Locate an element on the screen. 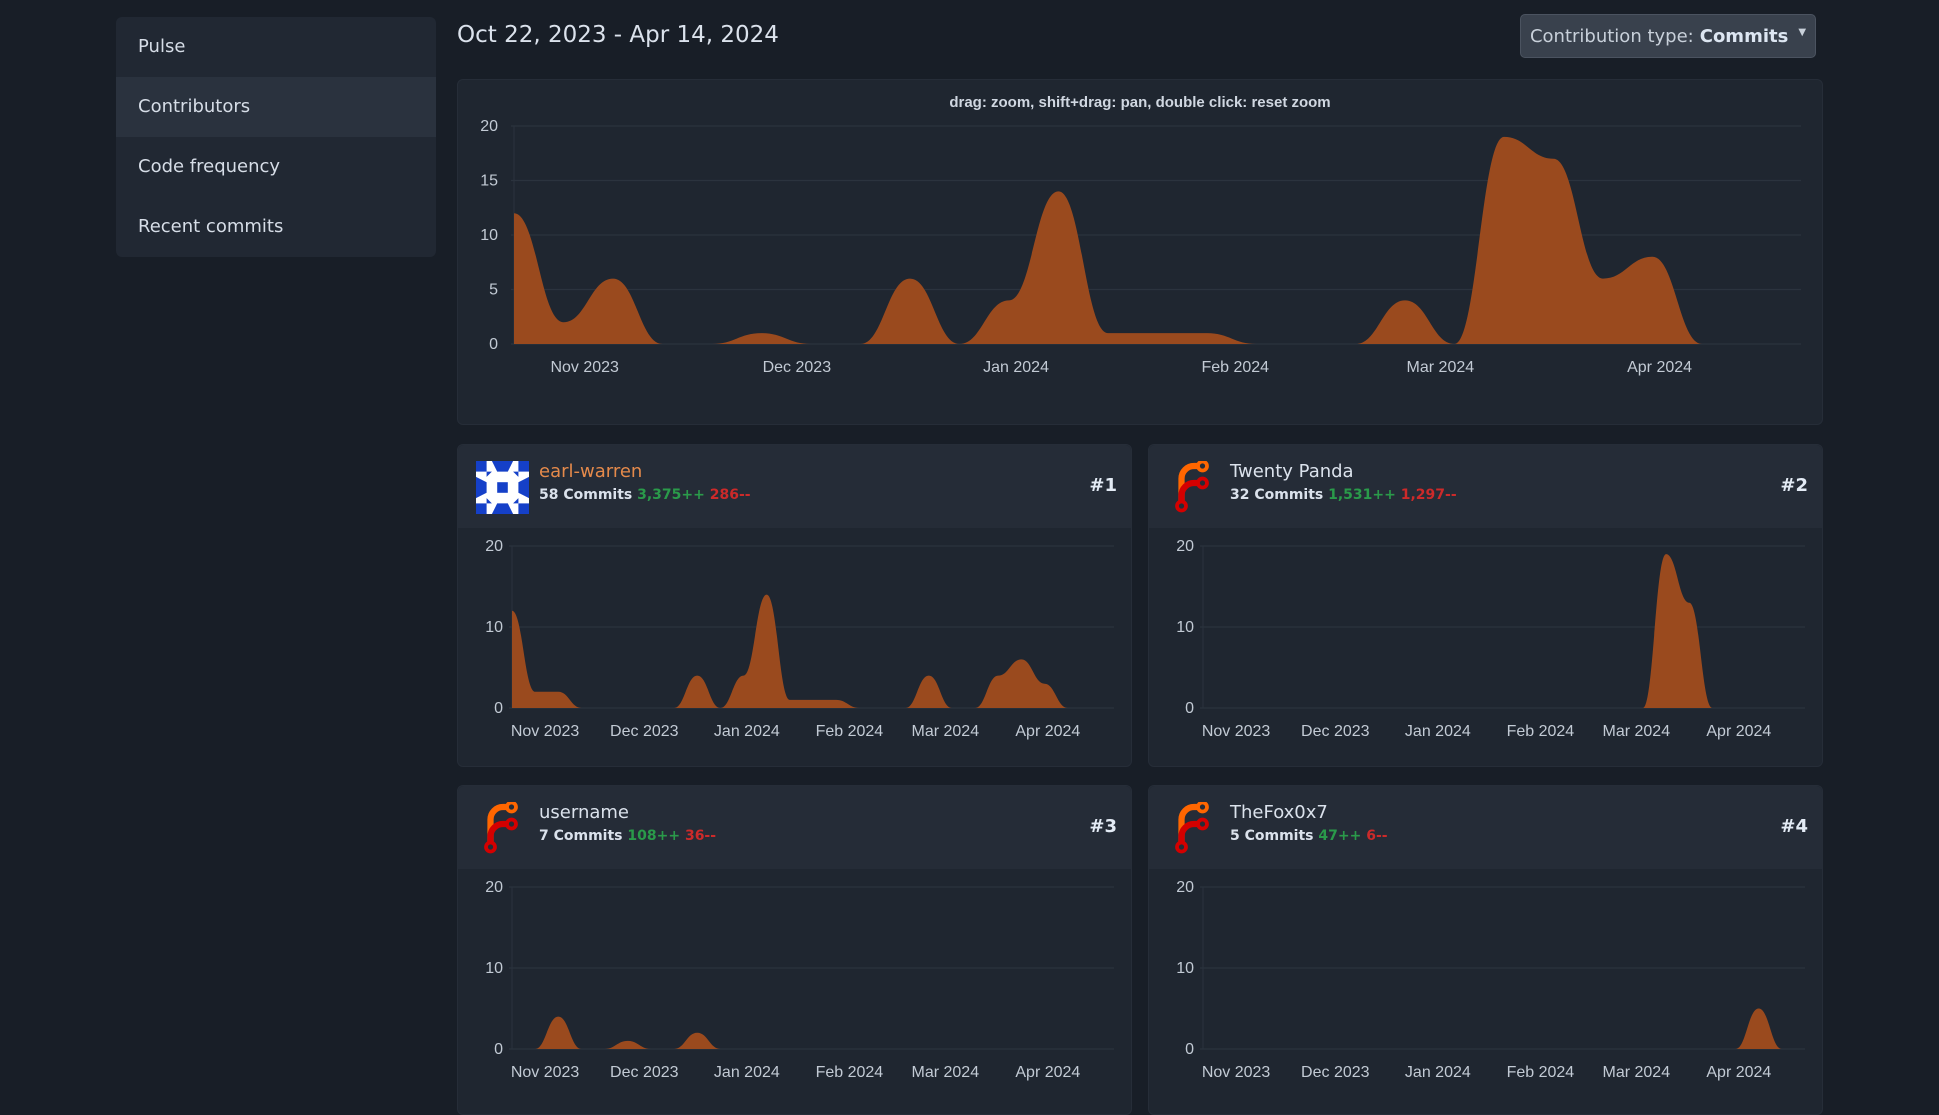 This screenshot has height=1115, width=1939. additions-count: 3,375++ is located at coordinates (671, 495).